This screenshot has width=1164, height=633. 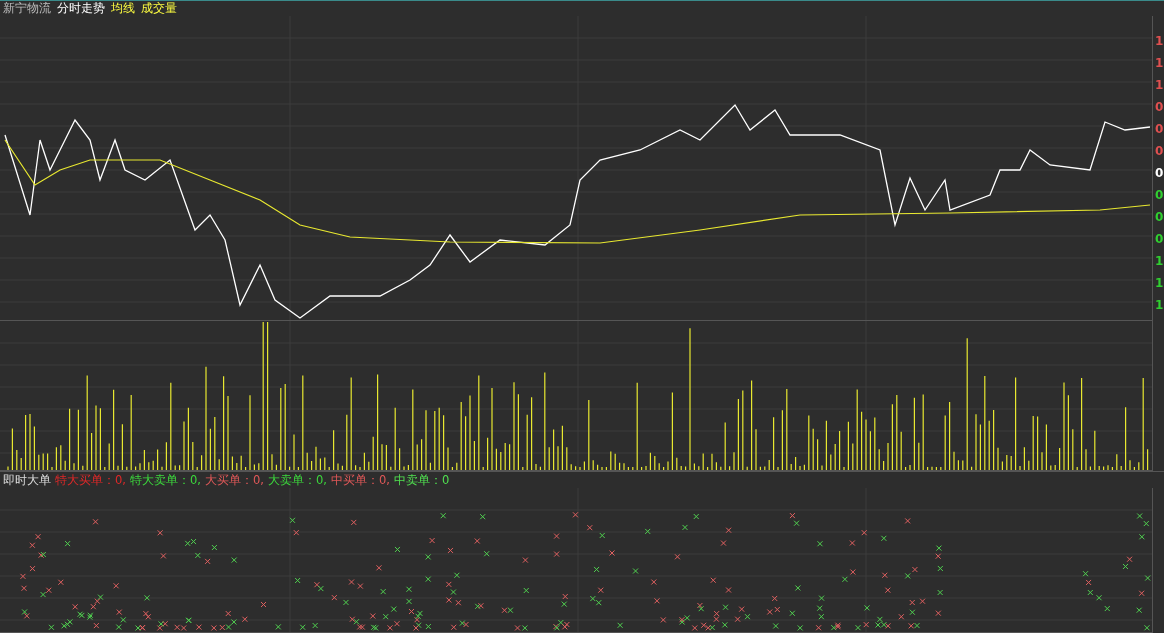 What do you see at coordinates (123, 8) in the screenshot?
I see `indicator-label: 均线` at bounding box center [123, 8].